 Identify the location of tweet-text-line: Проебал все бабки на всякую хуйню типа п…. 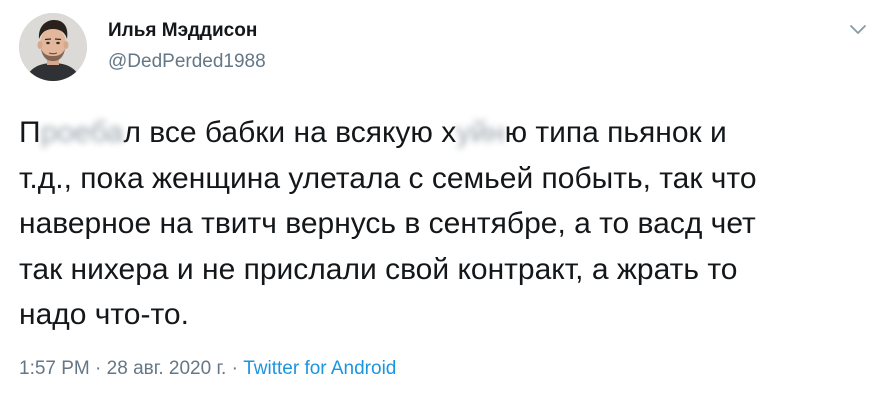
(373, 132).